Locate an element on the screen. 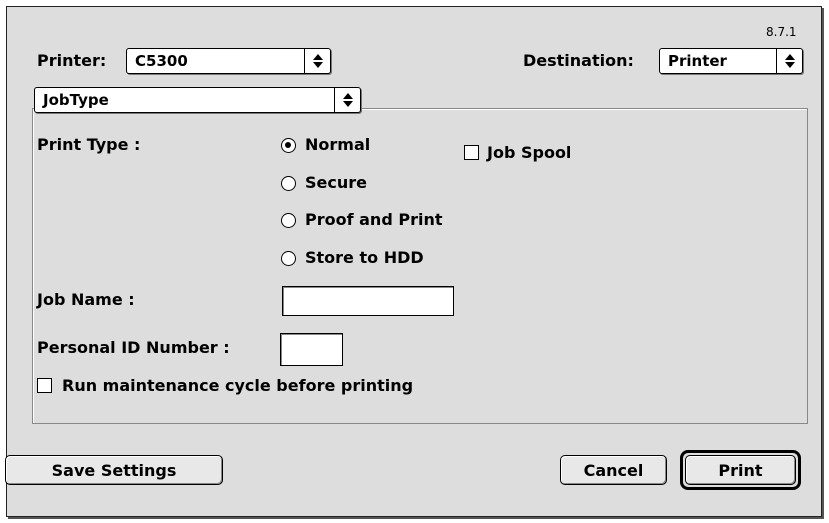 The height and width of the screenshot is (523, 829). cancel-button: Cancel is located at coordinates (613, 470).